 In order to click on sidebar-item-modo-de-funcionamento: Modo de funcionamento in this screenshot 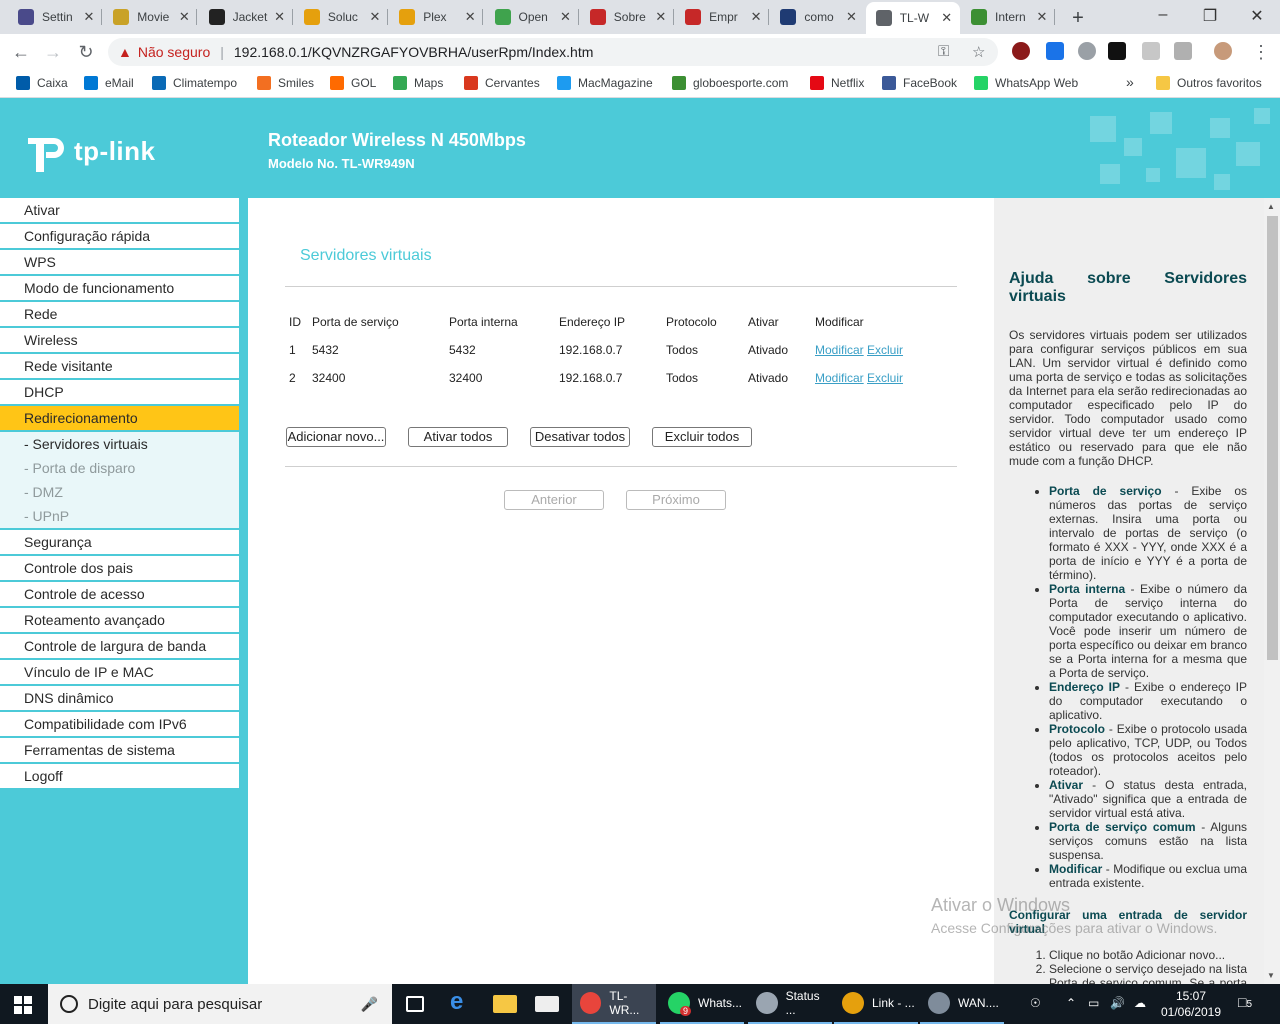, I will do `click(119, 289)`.